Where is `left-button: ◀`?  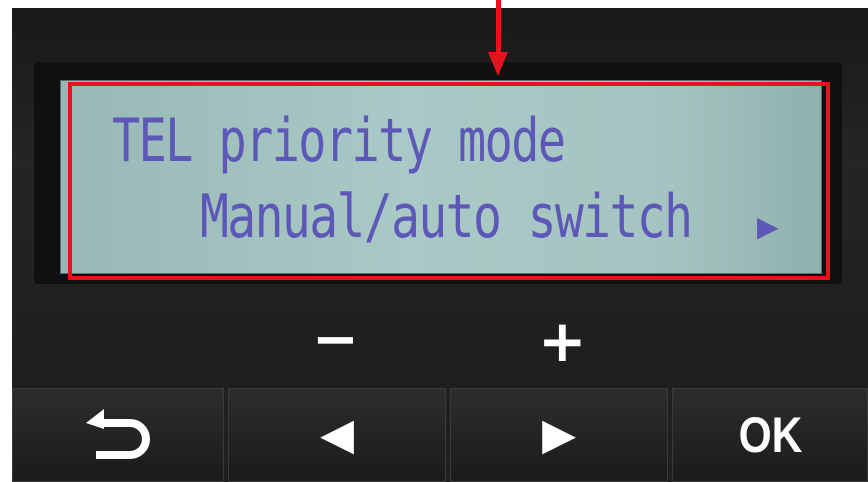 left-button: ◀ is located at coordinates (337, 435).